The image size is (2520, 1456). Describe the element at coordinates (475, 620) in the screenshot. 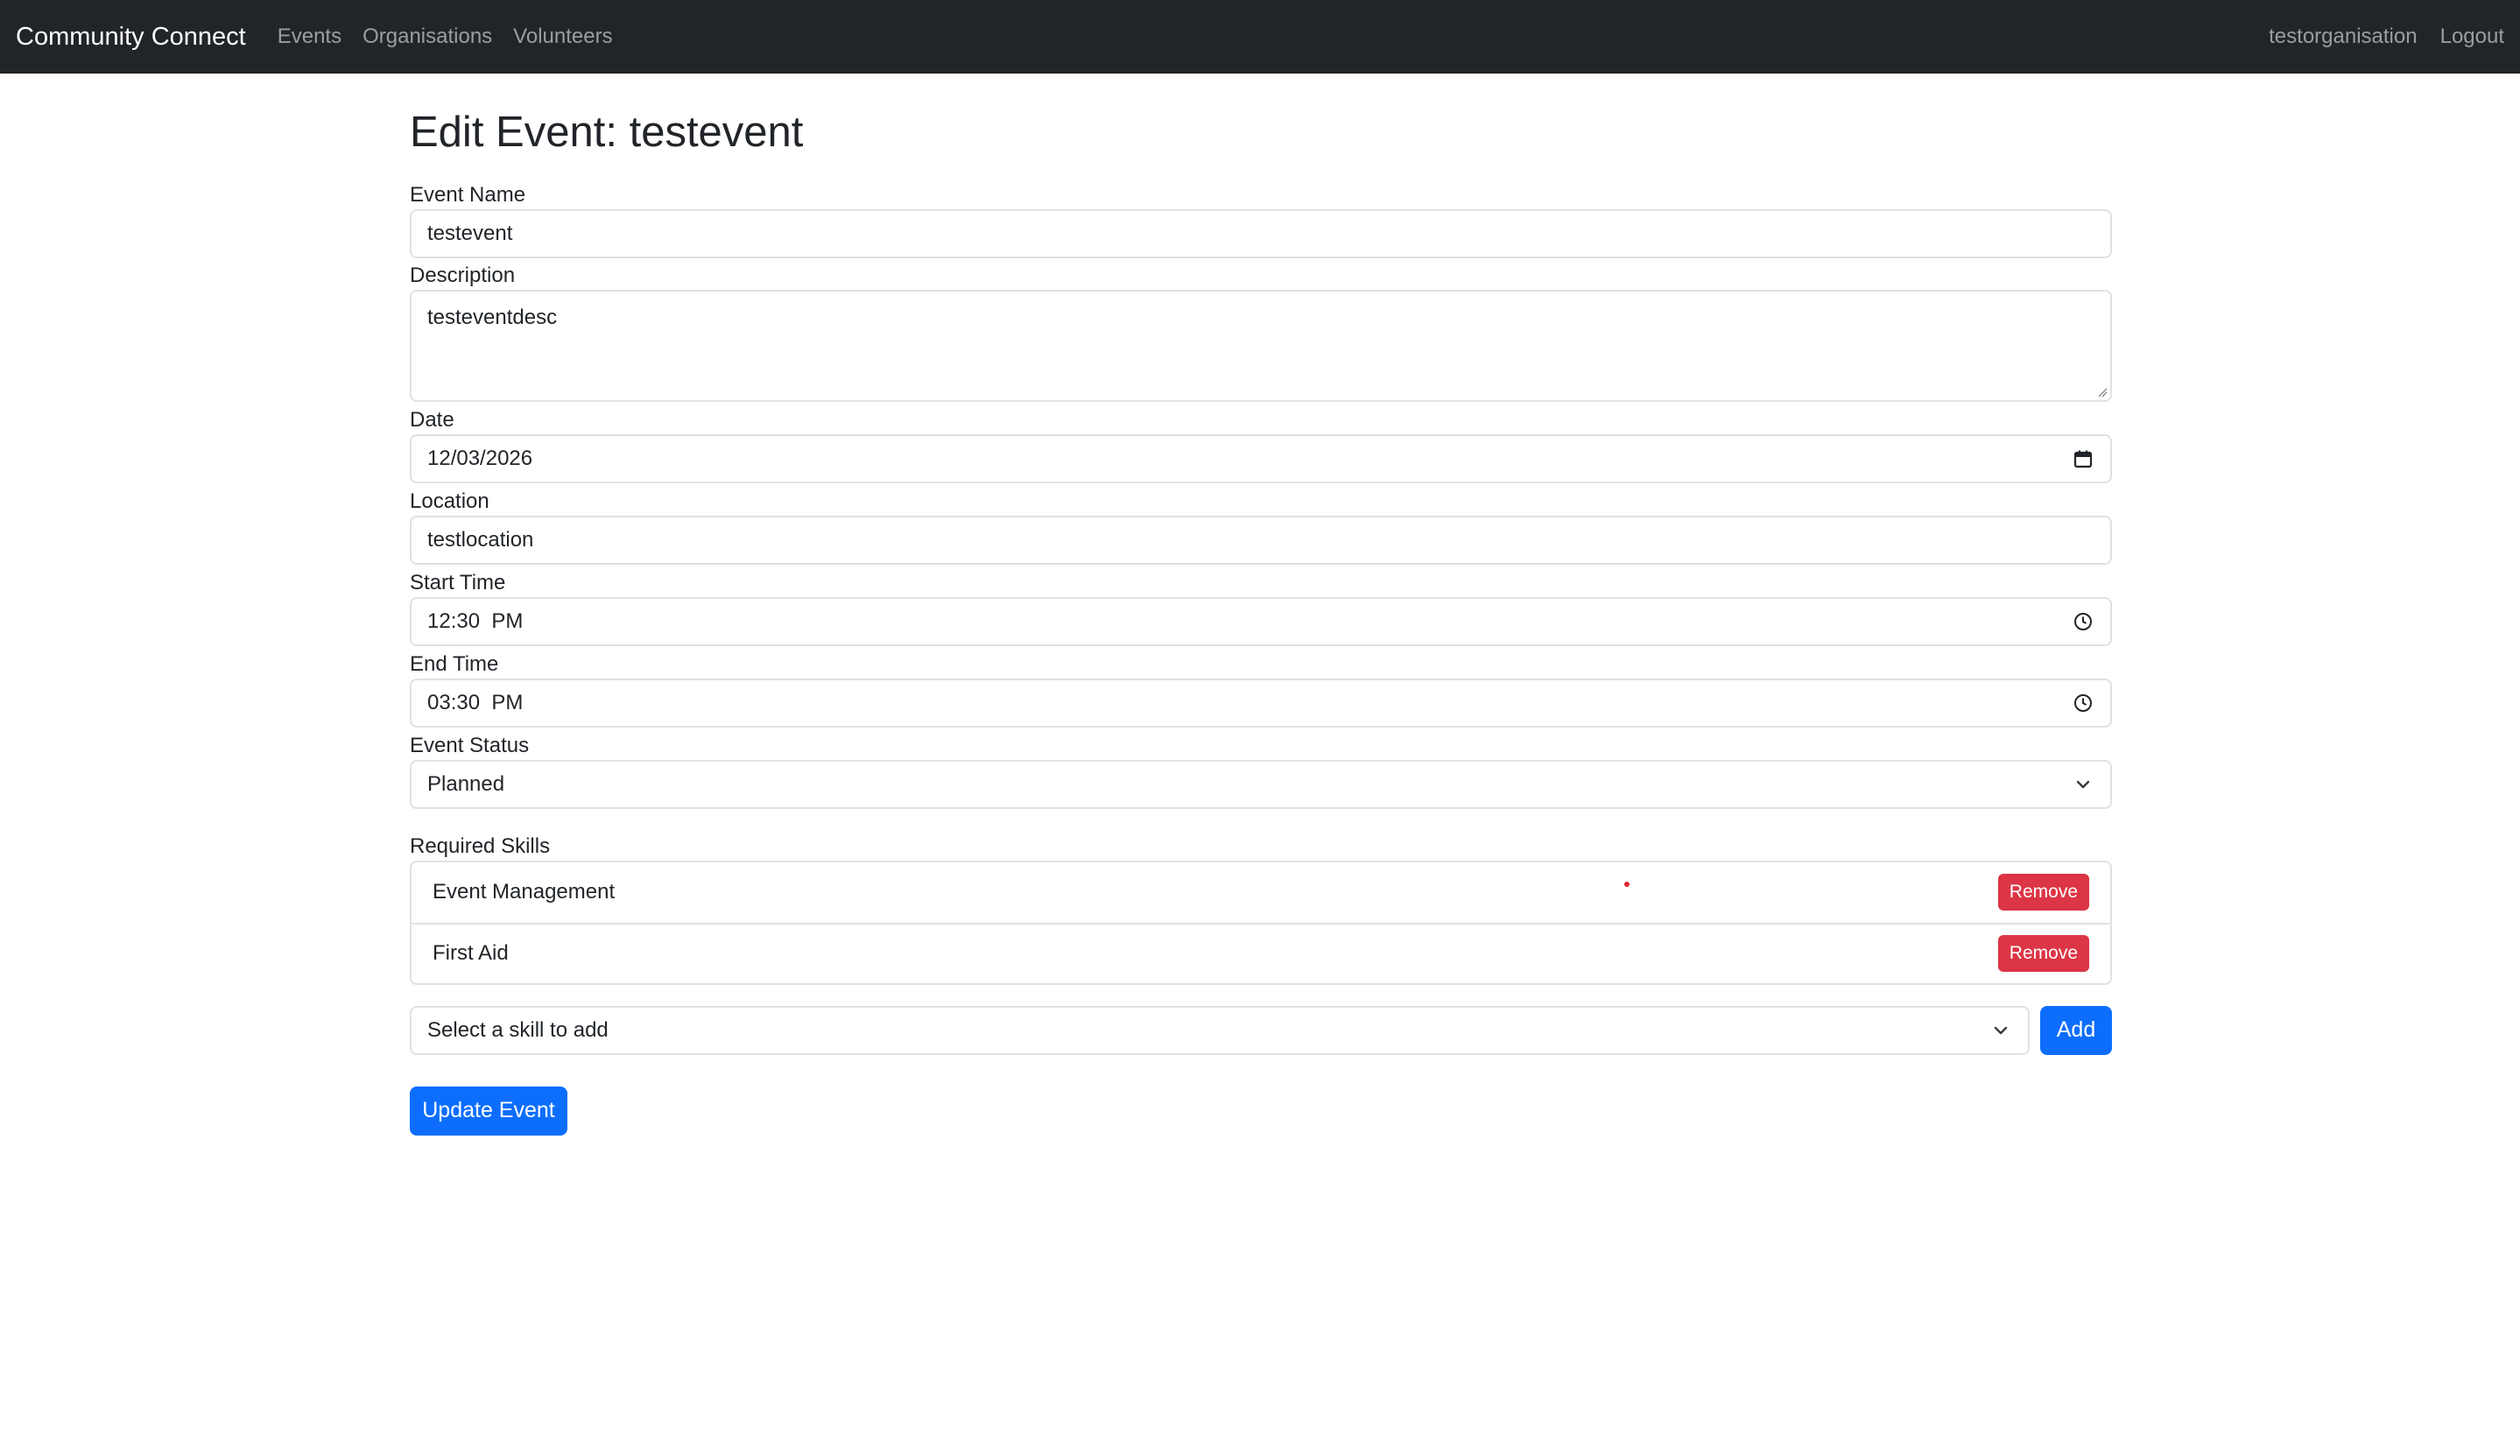

I see `start-time-value: 12:30 PM` at that location.